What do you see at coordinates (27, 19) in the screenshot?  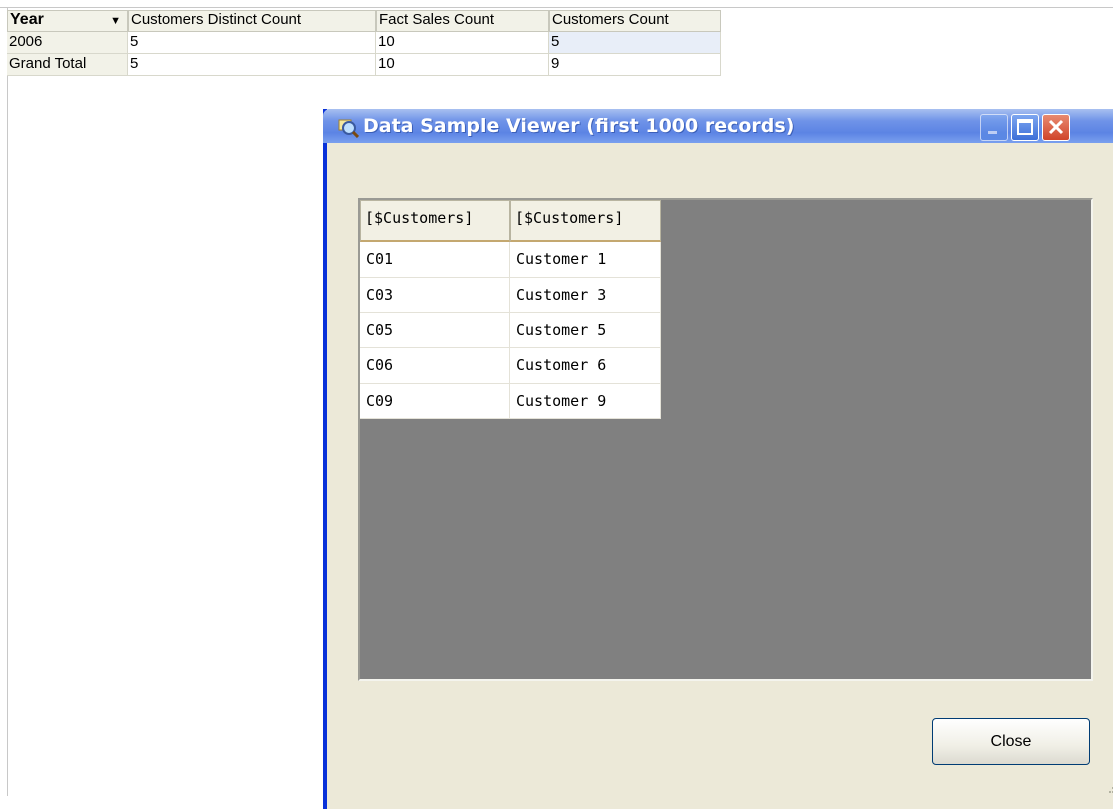 I see `pivot-year-label: Year` at bounding box center [27, 19].